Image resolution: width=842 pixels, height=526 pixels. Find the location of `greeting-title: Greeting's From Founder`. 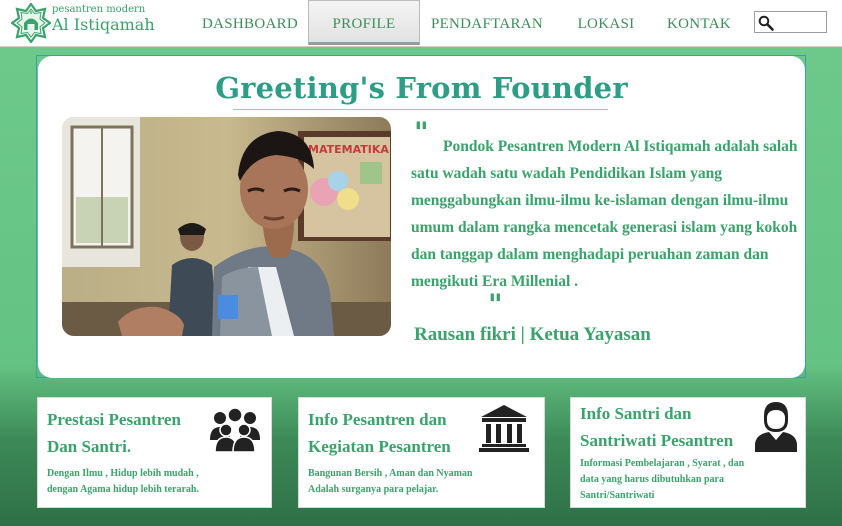

greeting-title: Greeting's From Founder is located at coordinates (421, 88).